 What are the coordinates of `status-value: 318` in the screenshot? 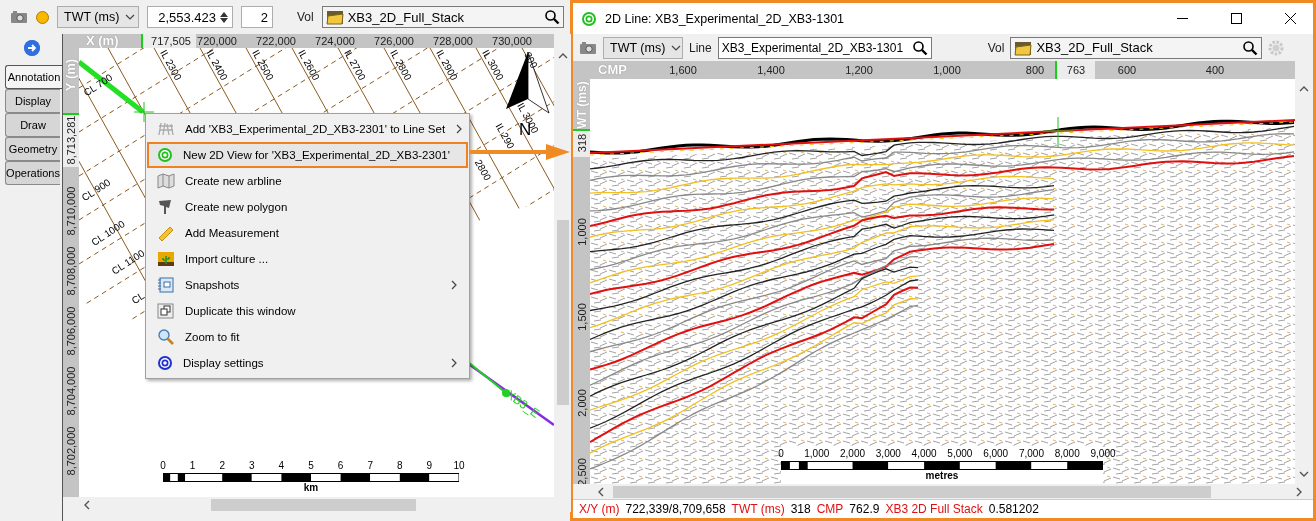 It's located at (800, 509).